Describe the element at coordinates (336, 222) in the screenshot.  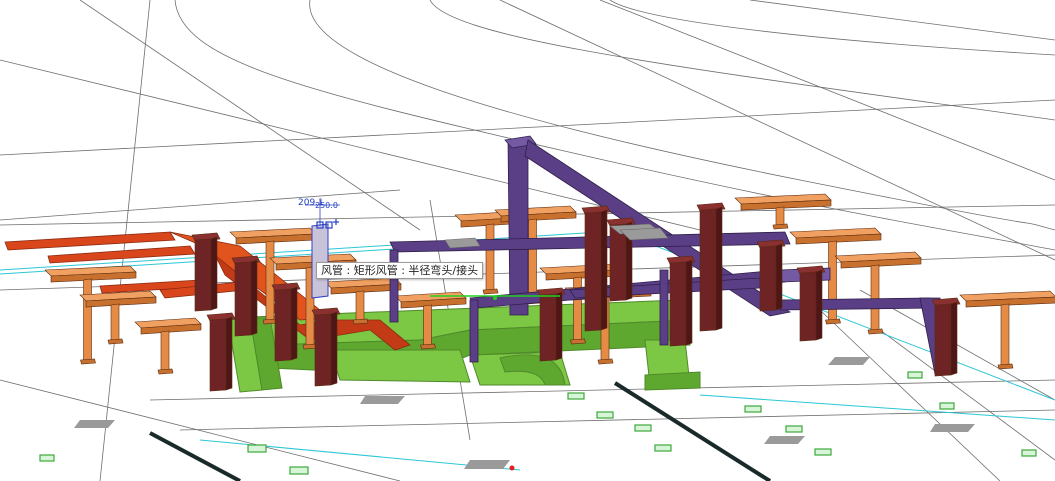
I see `move-arrows-icon` at that location.